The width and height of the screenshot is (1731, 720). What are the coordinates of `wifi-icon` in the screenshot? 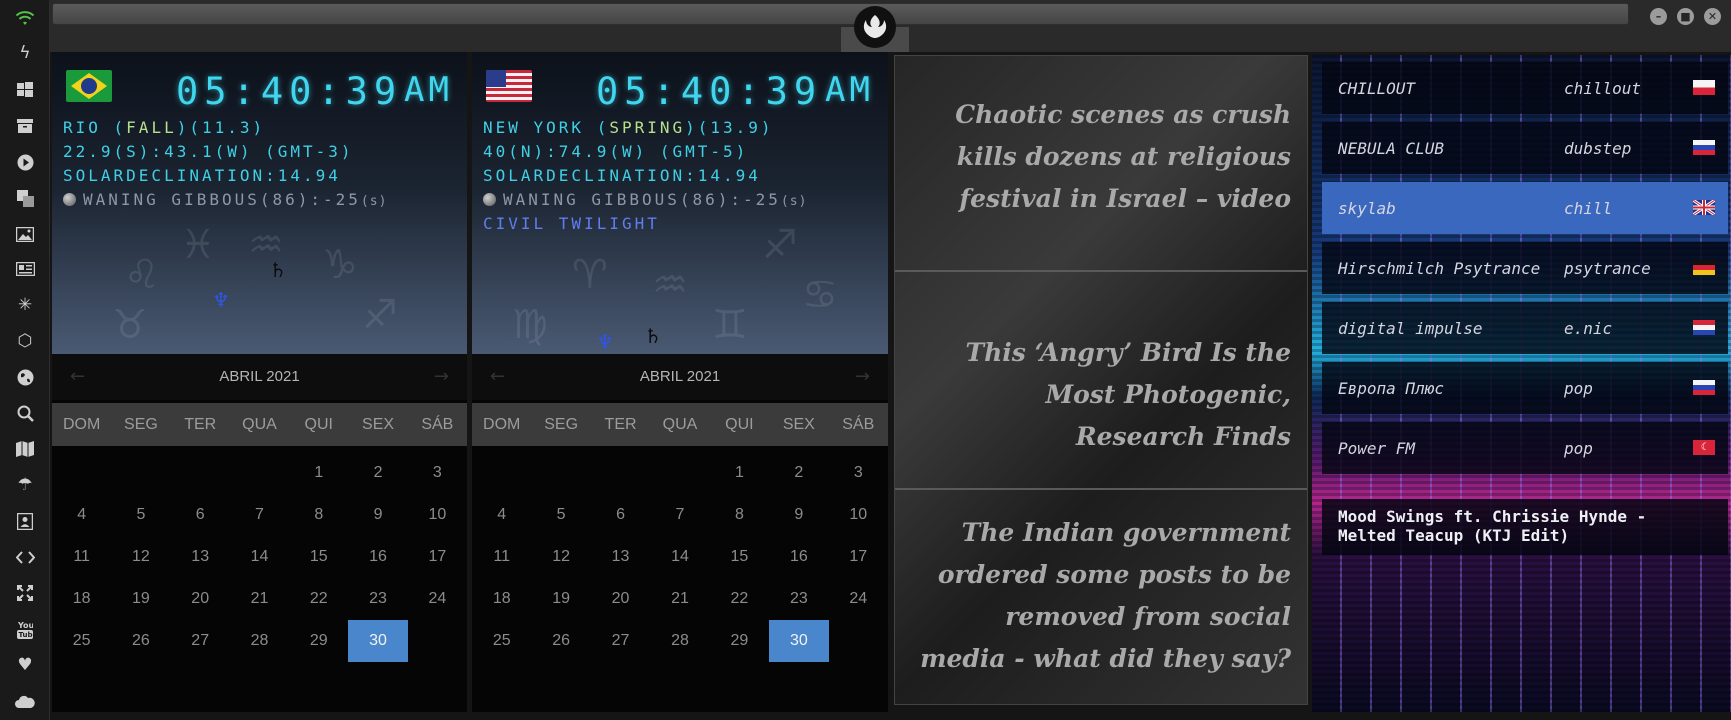 It's located at (25, 18).